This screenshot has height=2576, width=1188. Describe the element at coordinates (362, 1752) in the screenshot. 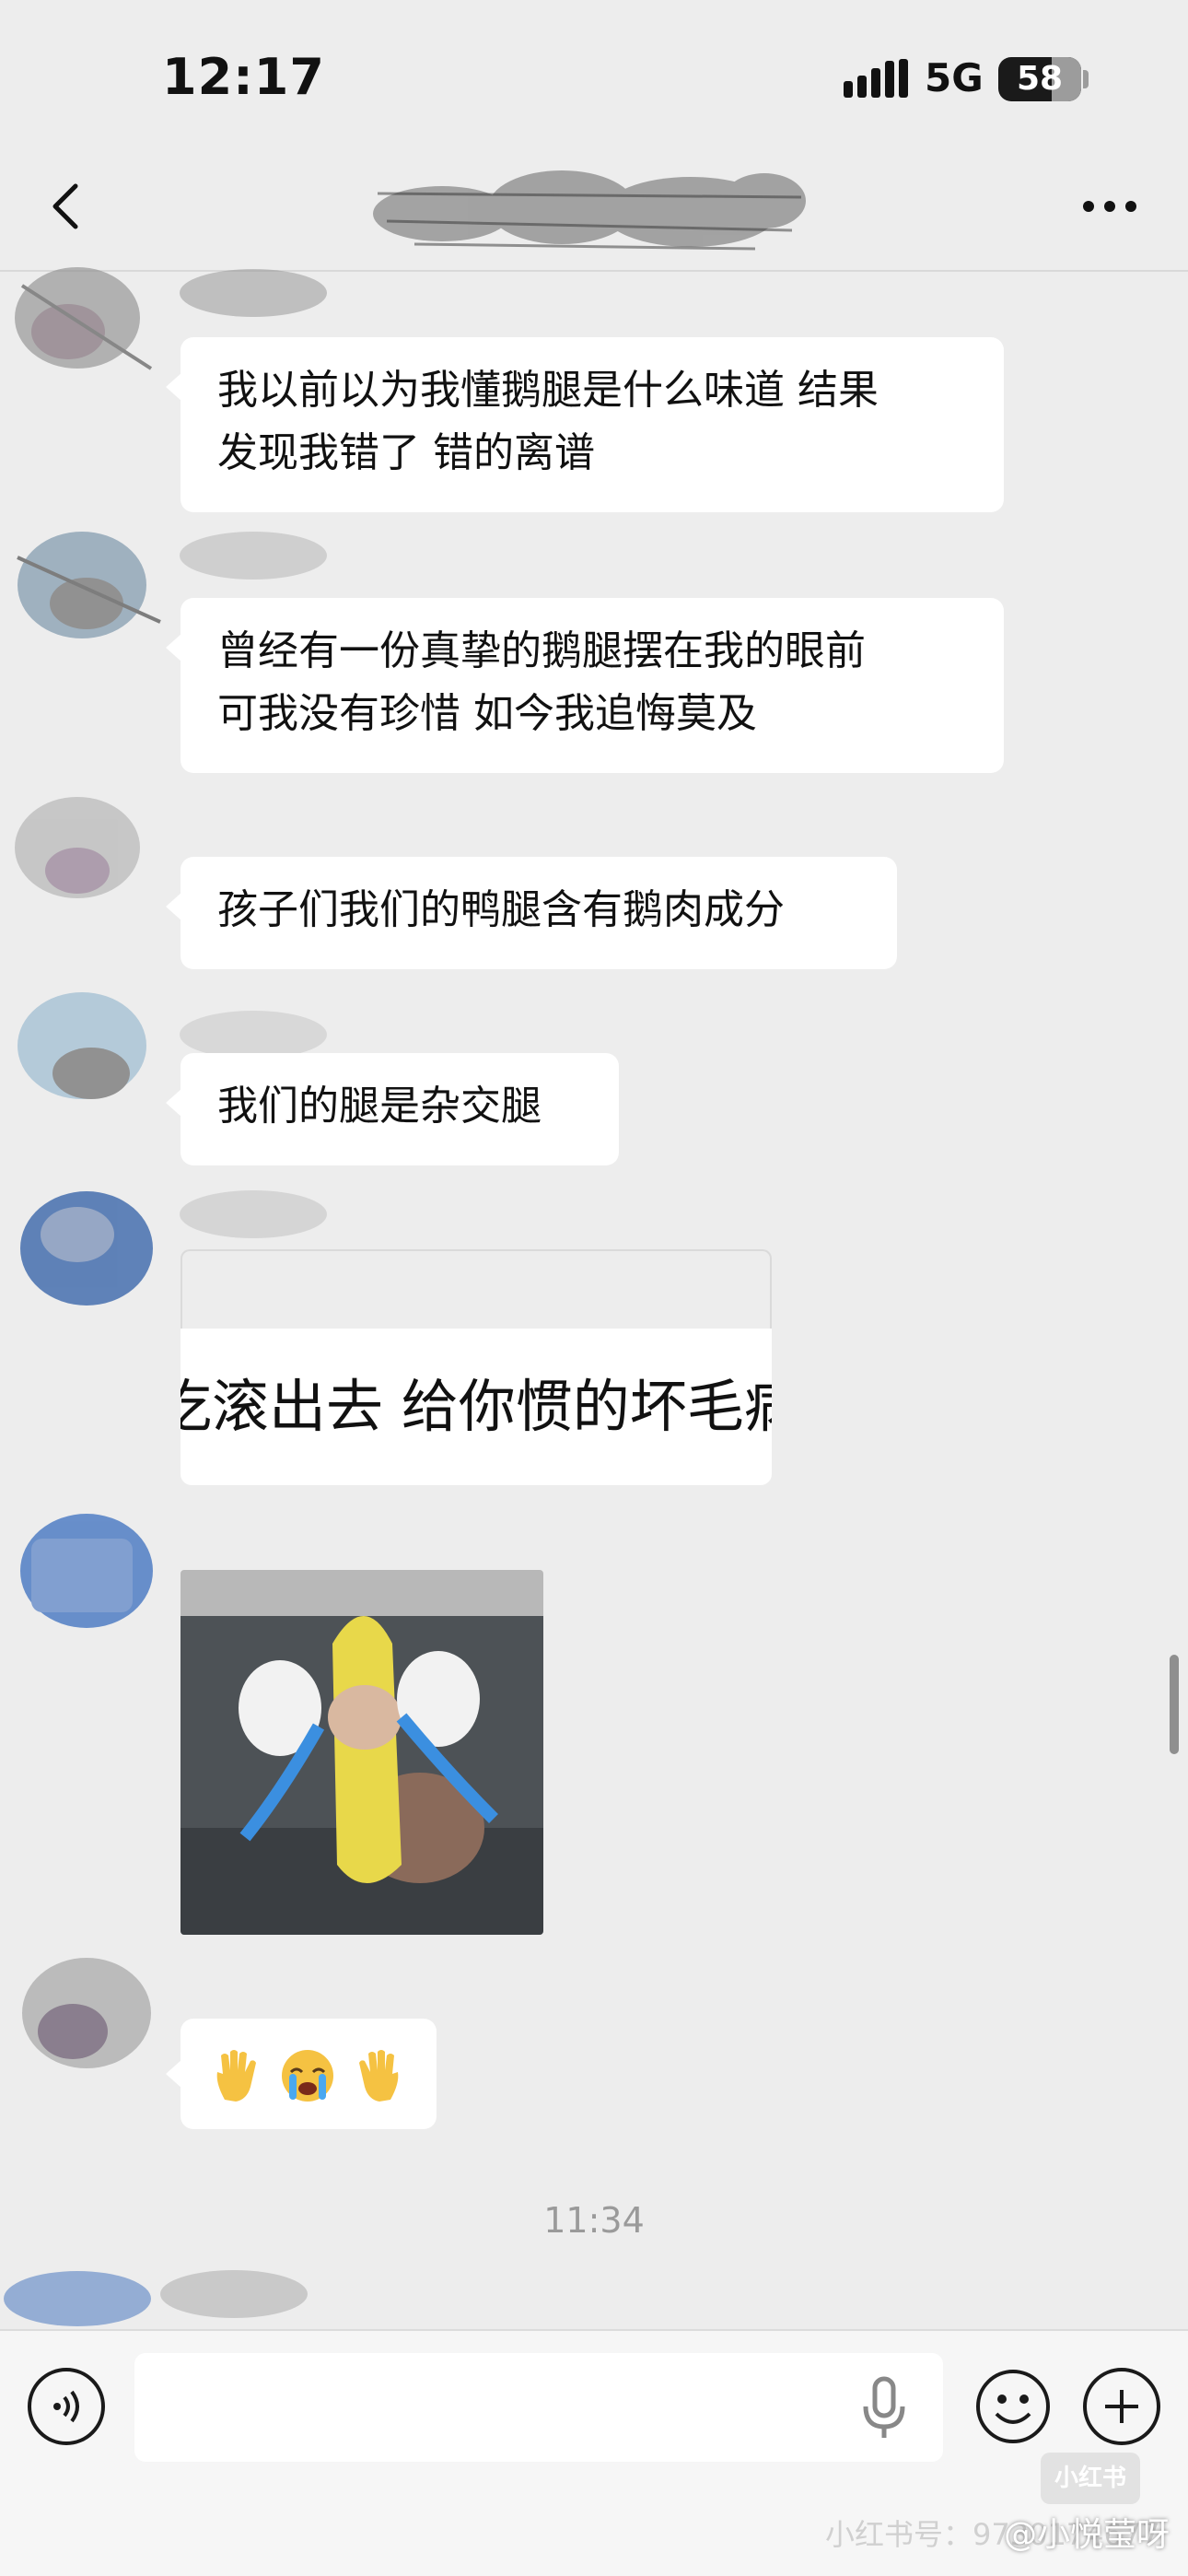

I see `crying-banana-cat-sticker` at that location.